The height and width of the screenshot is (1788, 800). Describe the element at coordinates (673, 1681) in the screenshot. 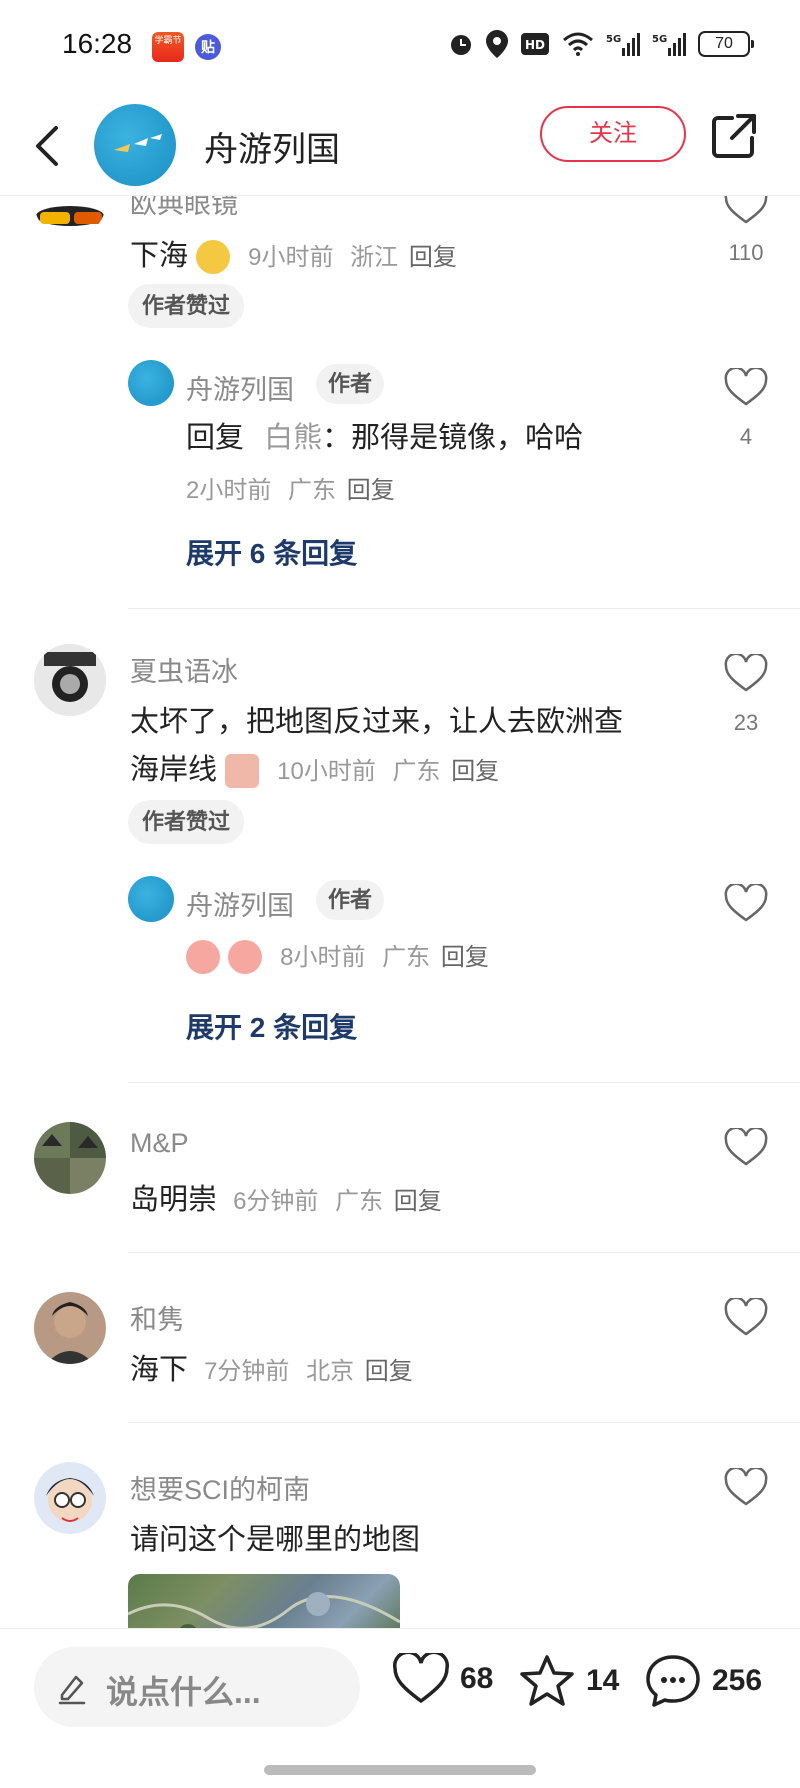

I see `comment-bubble-icon` at that location.